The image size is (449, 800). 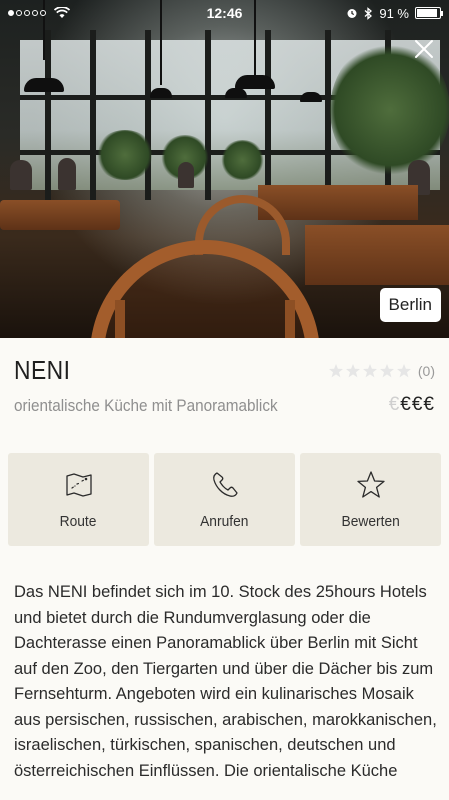 I want to click on map-icon, so click(x=78, y=485).